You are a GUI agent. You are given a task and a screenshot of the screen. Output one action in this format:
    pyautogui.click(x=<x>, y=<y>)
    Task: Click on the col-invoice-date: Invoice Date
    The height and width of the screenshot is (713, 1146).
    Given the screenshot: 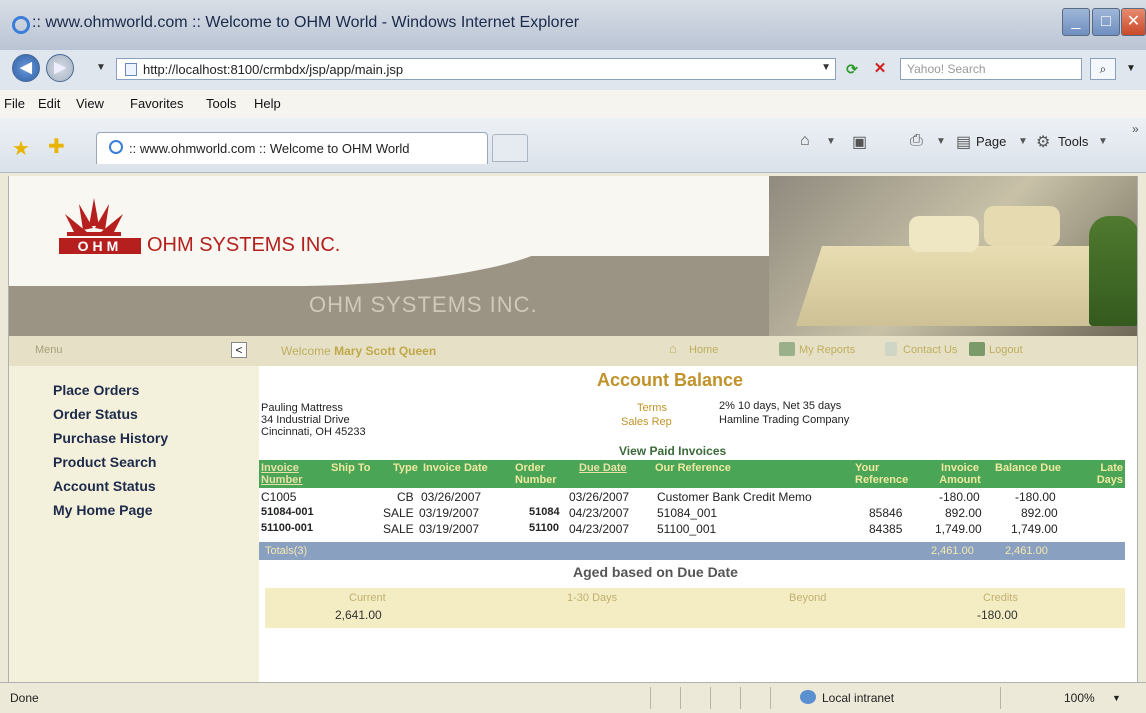 What is the action you would take?
    pyautogui.click(x=455, y=468)
    